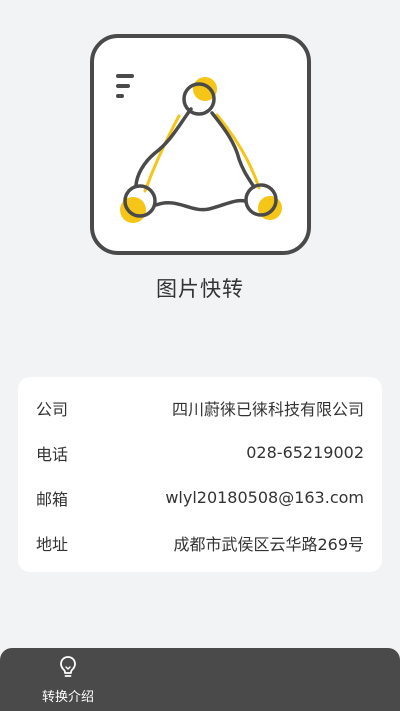  What do you see at coordinates (200, 452) in the screenshot?
I see `info-row-phone: 电话 028-65219002` at bounding box center [200, 452].